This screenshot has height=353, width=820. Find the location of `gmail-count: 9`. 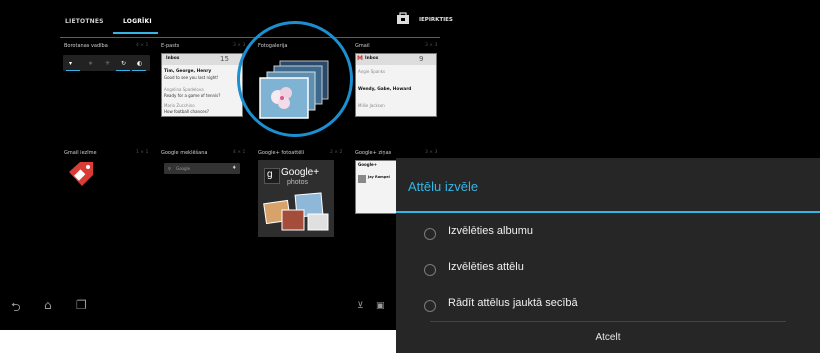

gmail-count: 9 is located at coordinates (421, 59).